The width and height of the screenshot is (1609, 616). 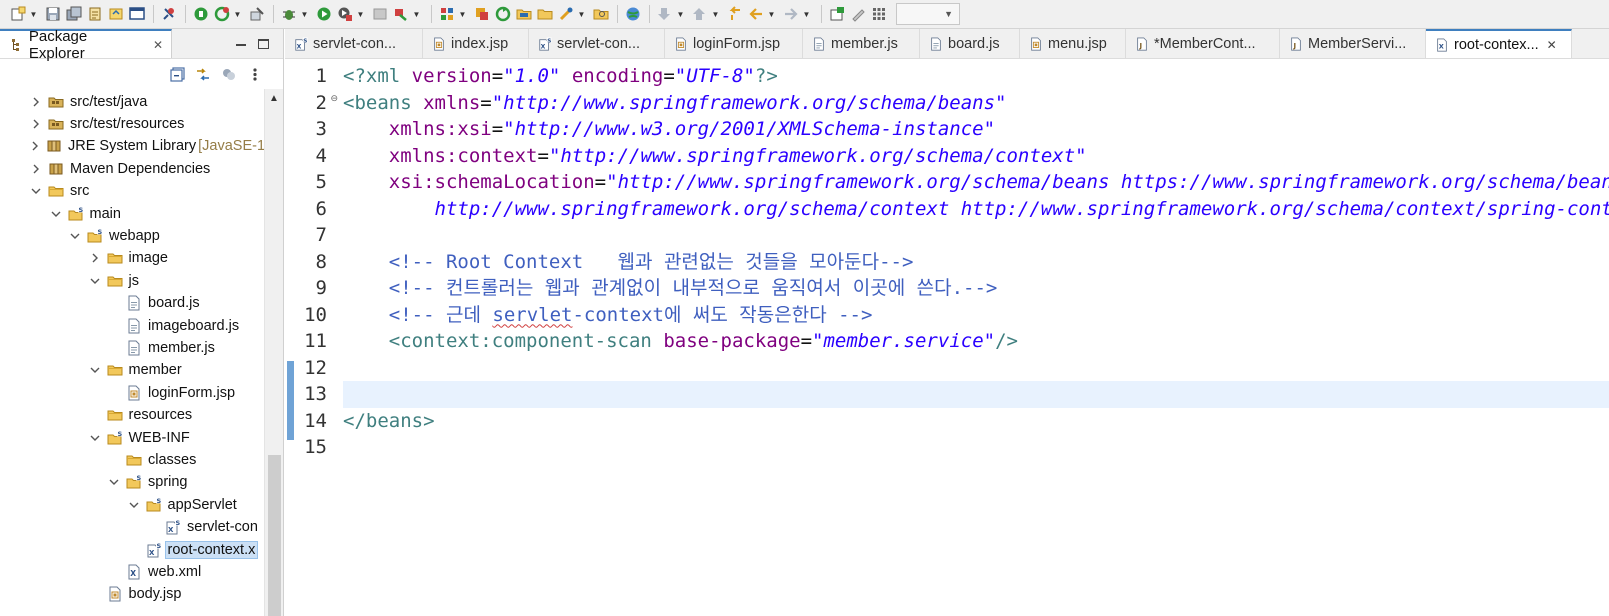 I want to click on minimize-icon, so click(x=241, y=44).